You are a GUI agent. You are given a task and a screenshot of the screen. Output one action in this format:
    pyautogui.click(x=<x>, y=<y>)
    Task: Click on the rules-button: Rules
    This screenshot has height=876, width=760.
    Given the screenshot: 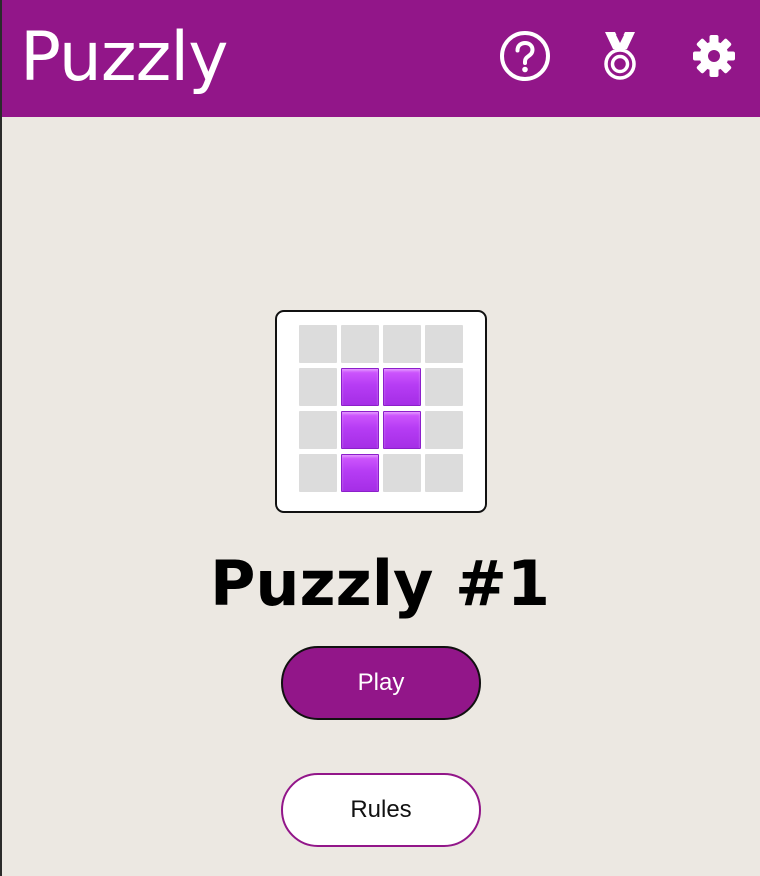 What is the action you would take?
    pyautogui.click(x=381, y=810)
    